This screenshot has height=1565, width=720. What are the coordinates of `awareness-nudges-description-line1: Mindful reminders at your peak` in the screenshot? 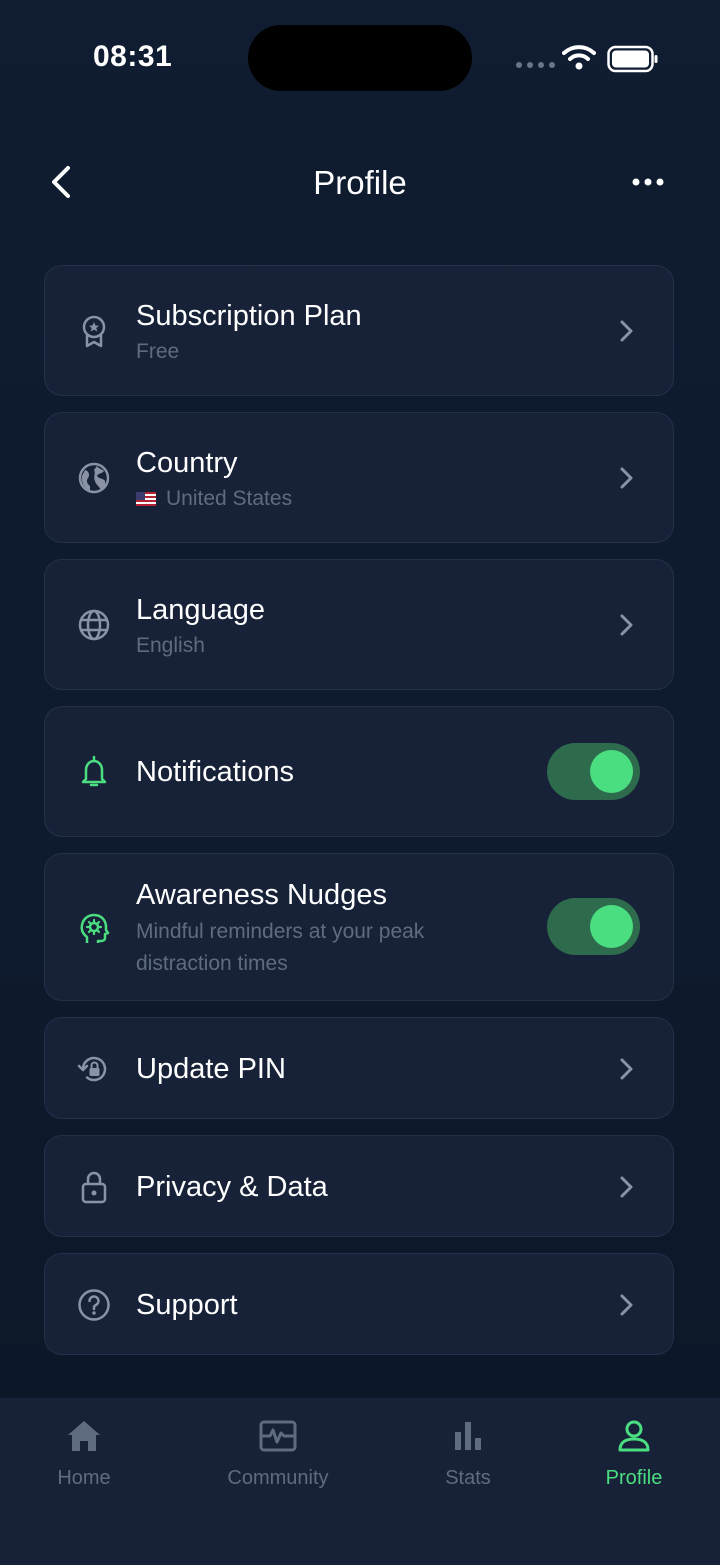 It's located at (280, 931).